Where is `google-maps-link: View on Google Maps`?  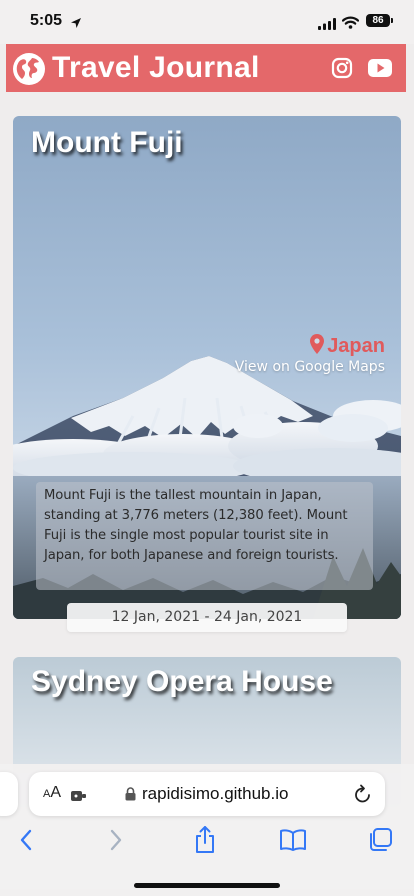 google-maps-link: View on Google Maps is located at coordinates (310, 367).